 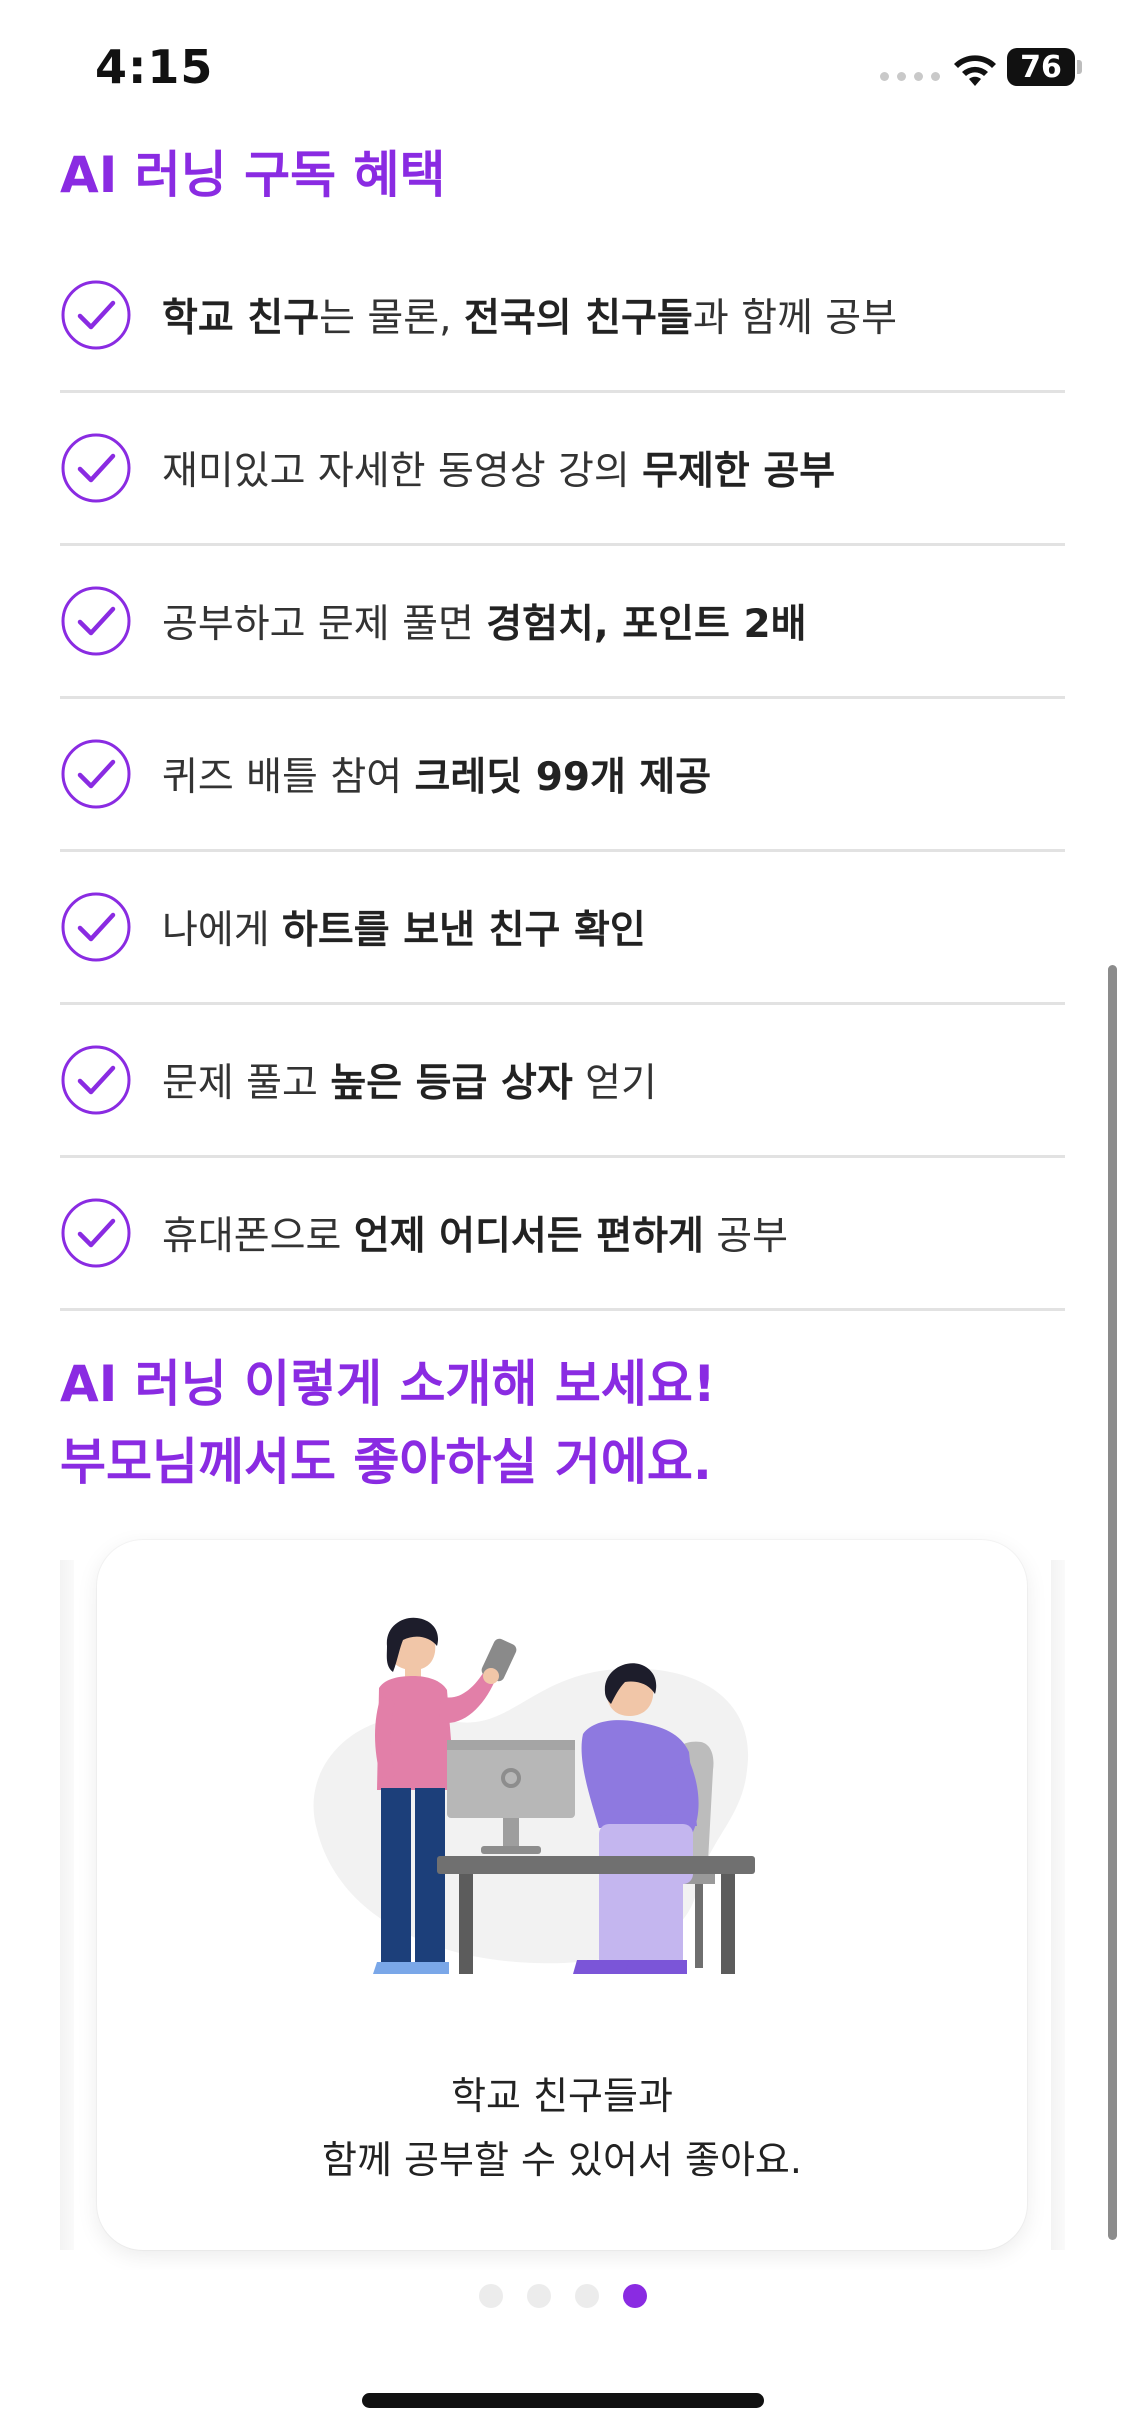 I want to click on home-indicator, so click(x=563, y=2400).